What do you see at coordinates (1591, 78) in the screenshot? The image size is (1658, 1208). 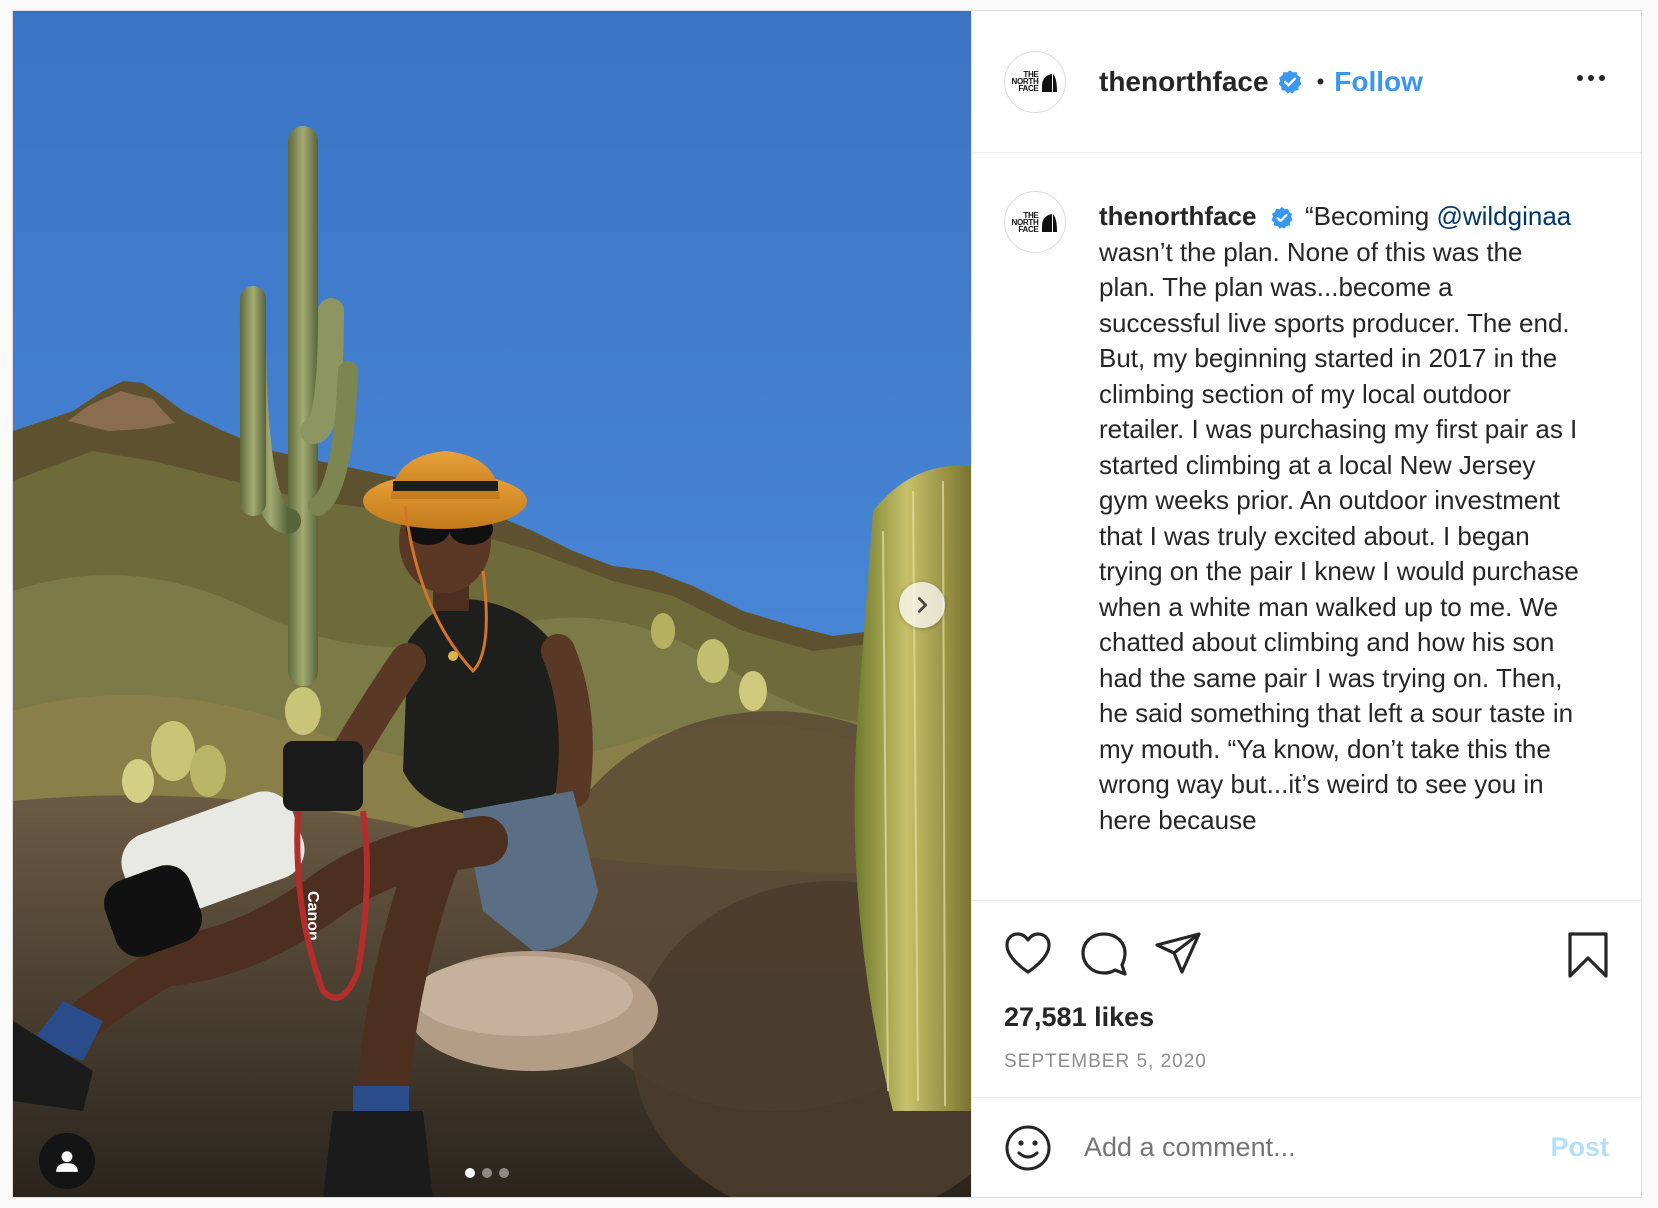 I see `ellipsis-icon` at bounding box center [1591, 78].